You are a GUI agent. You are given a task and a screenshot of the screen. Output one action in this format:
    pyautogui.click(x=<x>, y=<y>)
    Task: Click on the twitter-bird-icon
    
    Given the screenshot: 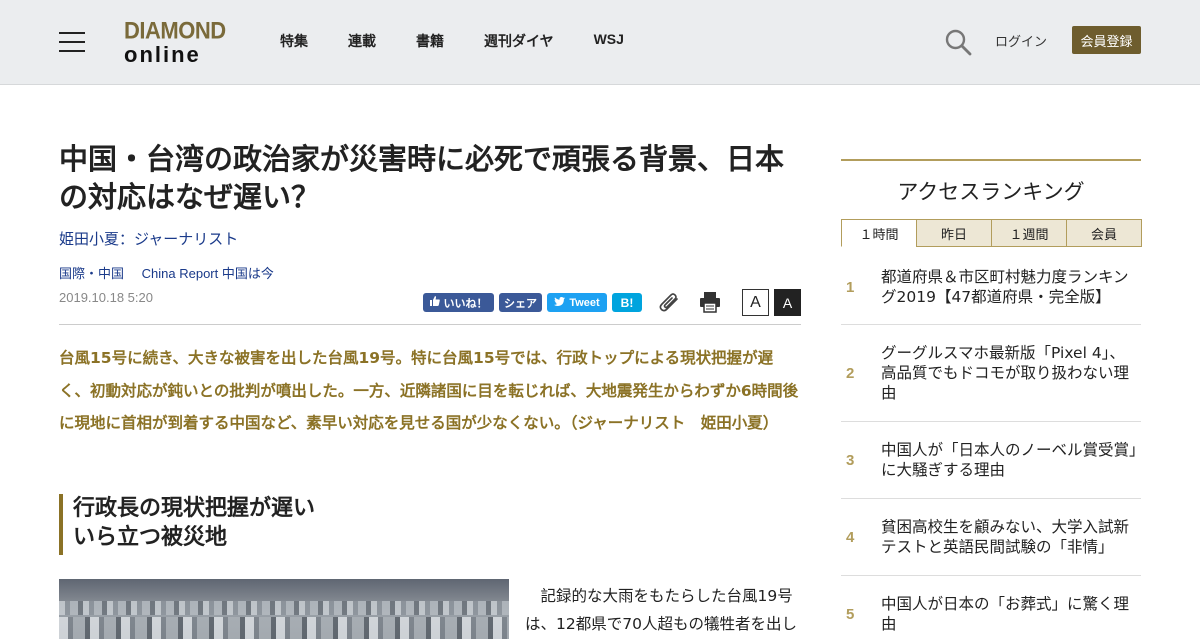 What is the action you would take?
    pyautogui.click(x=560, y=302)
    